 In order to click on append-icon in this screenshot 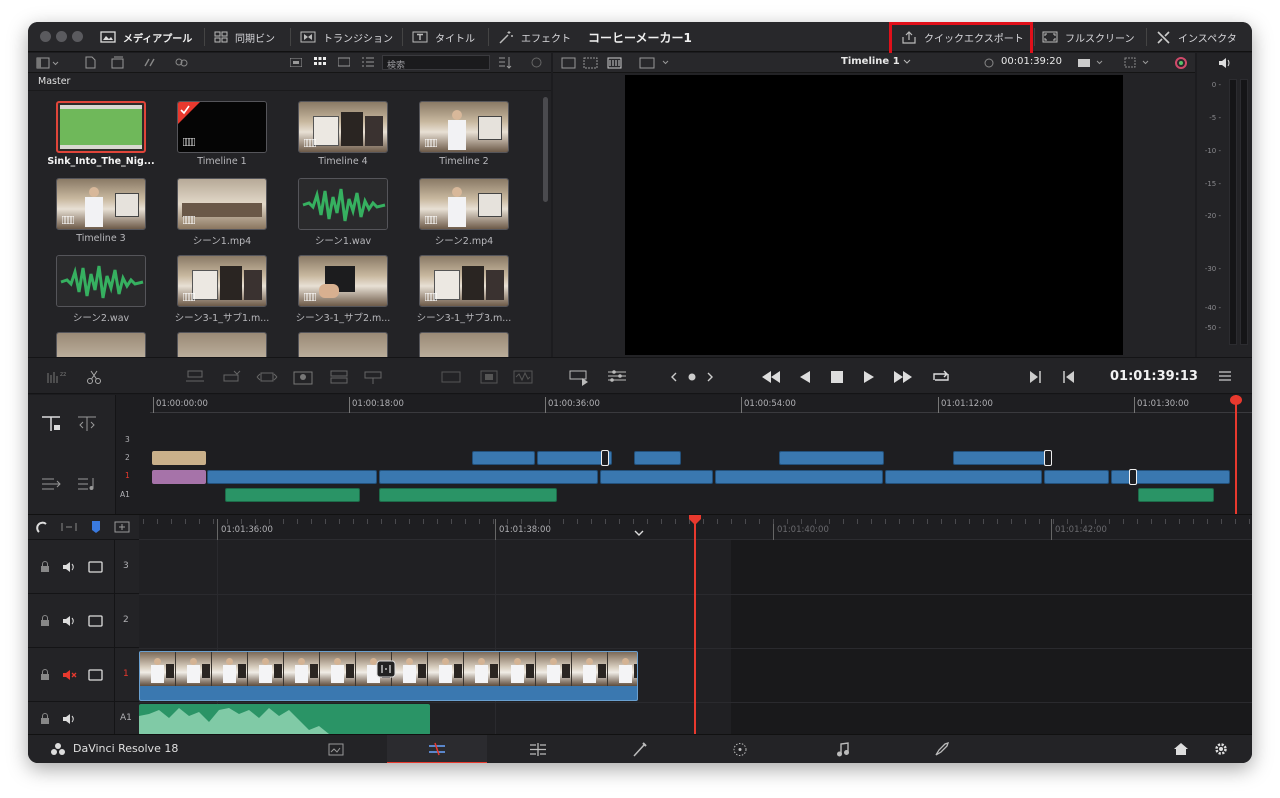, I will do `click(231, 377)`.